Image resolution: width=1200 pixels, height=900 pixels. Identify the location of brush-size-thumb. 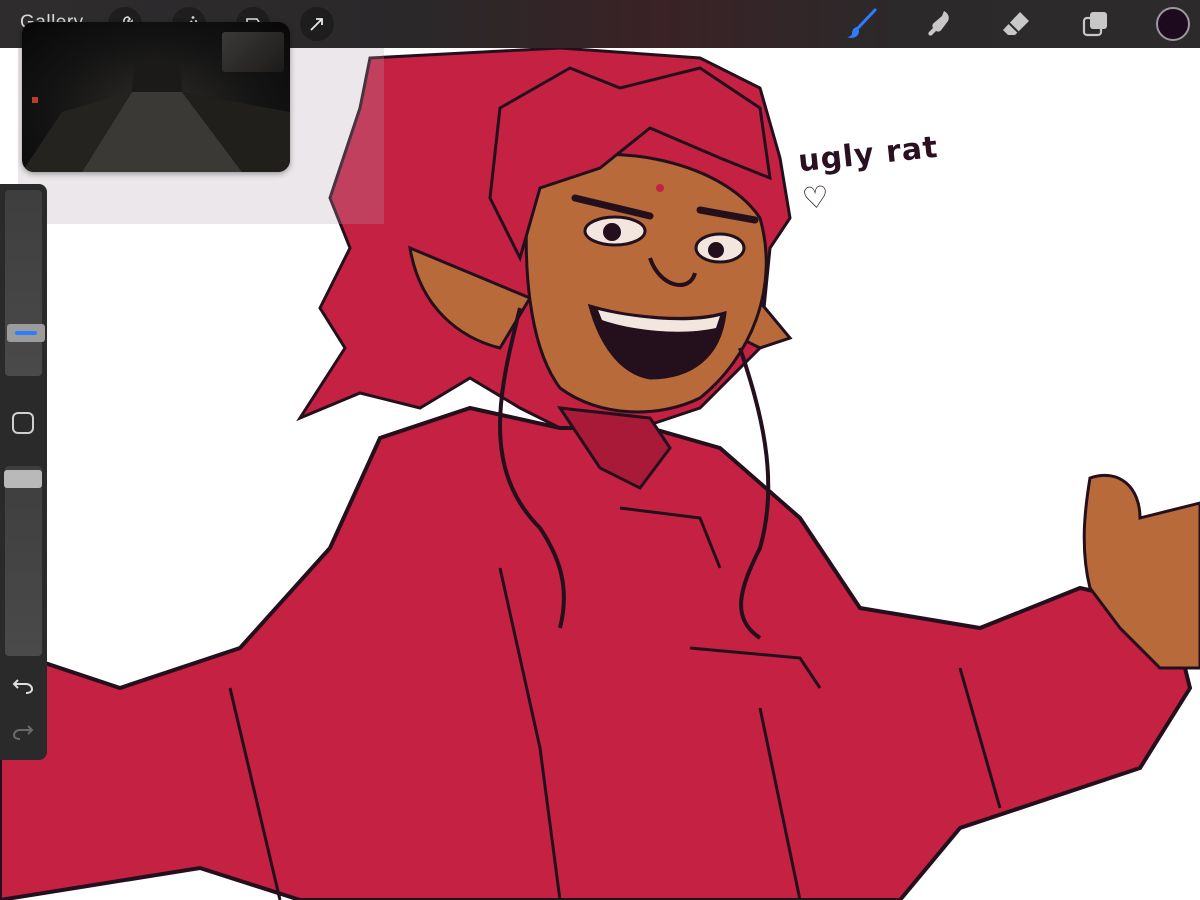
(26, 333).